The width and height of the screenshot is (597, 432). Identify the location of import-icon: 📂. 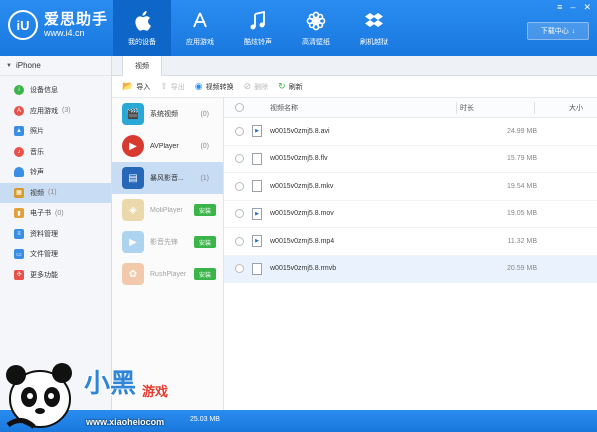
(128, 86).